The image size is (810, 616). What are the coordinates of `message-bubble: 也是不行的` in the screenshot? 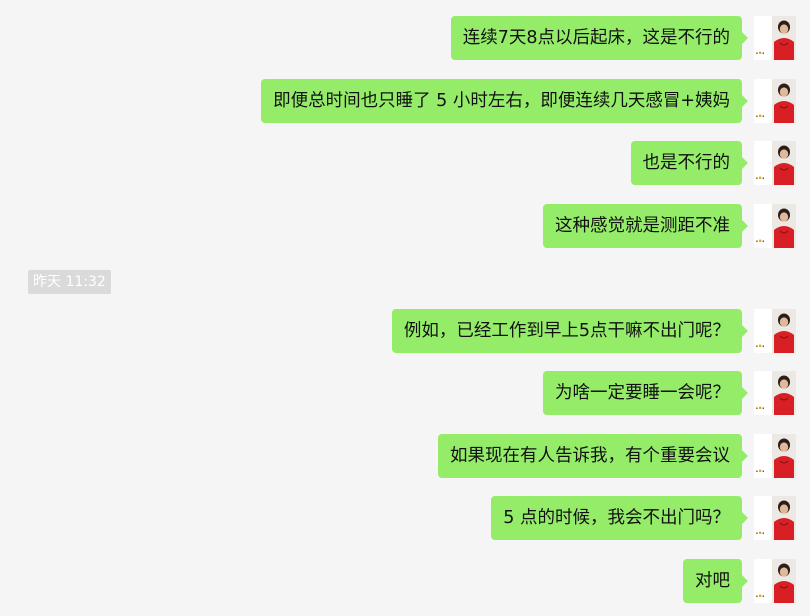 It's located at (689, 163).